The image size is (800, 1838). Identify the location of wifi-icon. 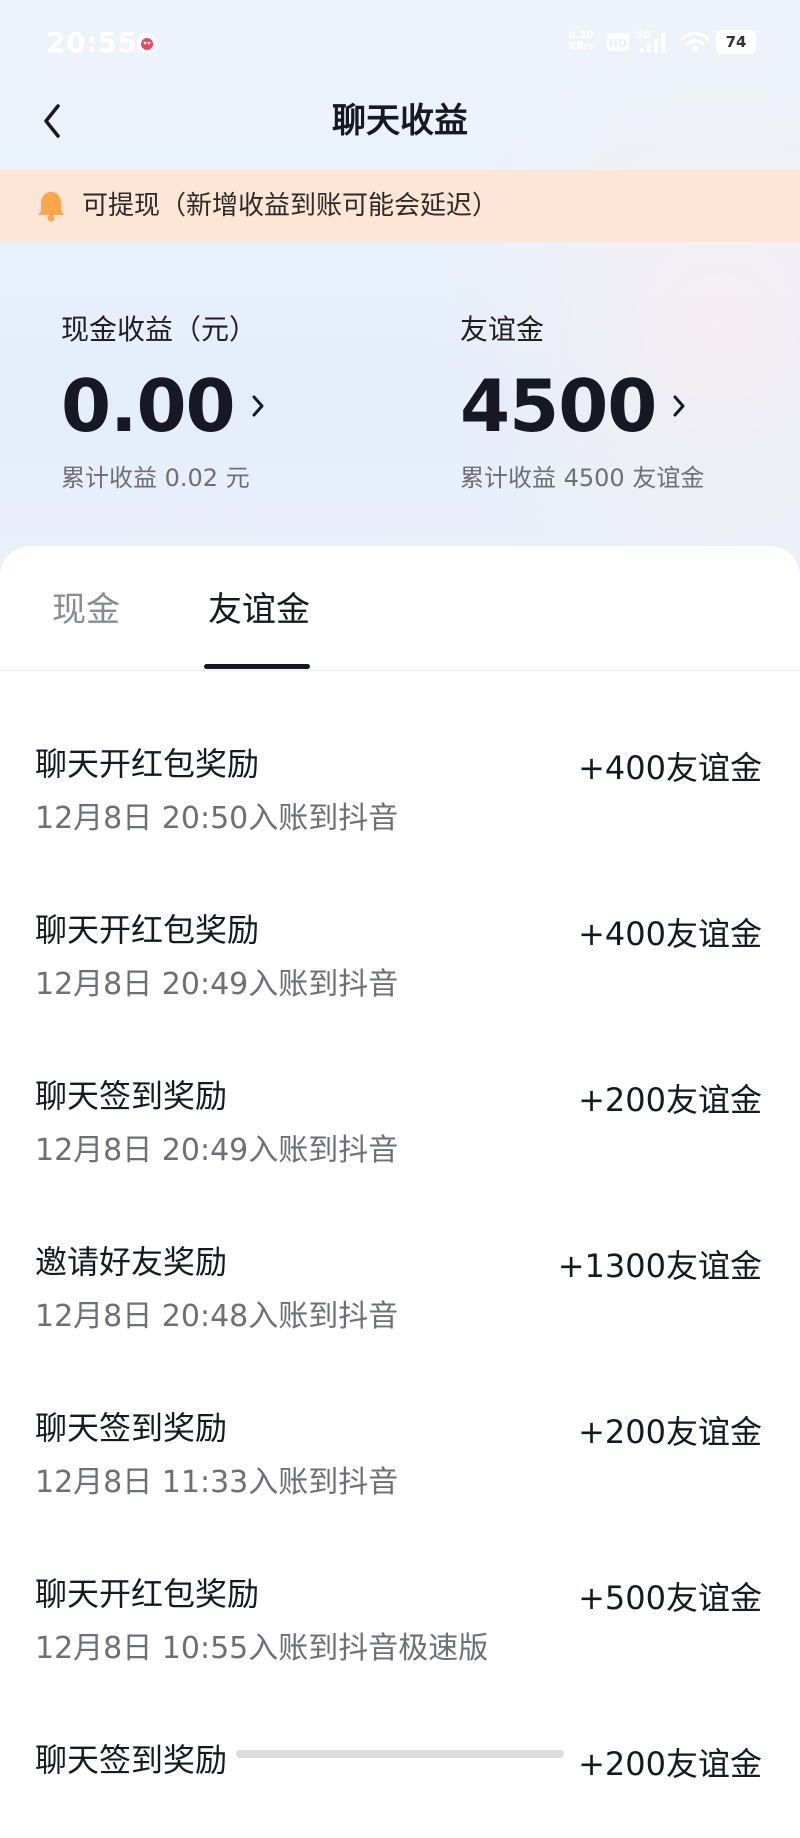
(695, 42).